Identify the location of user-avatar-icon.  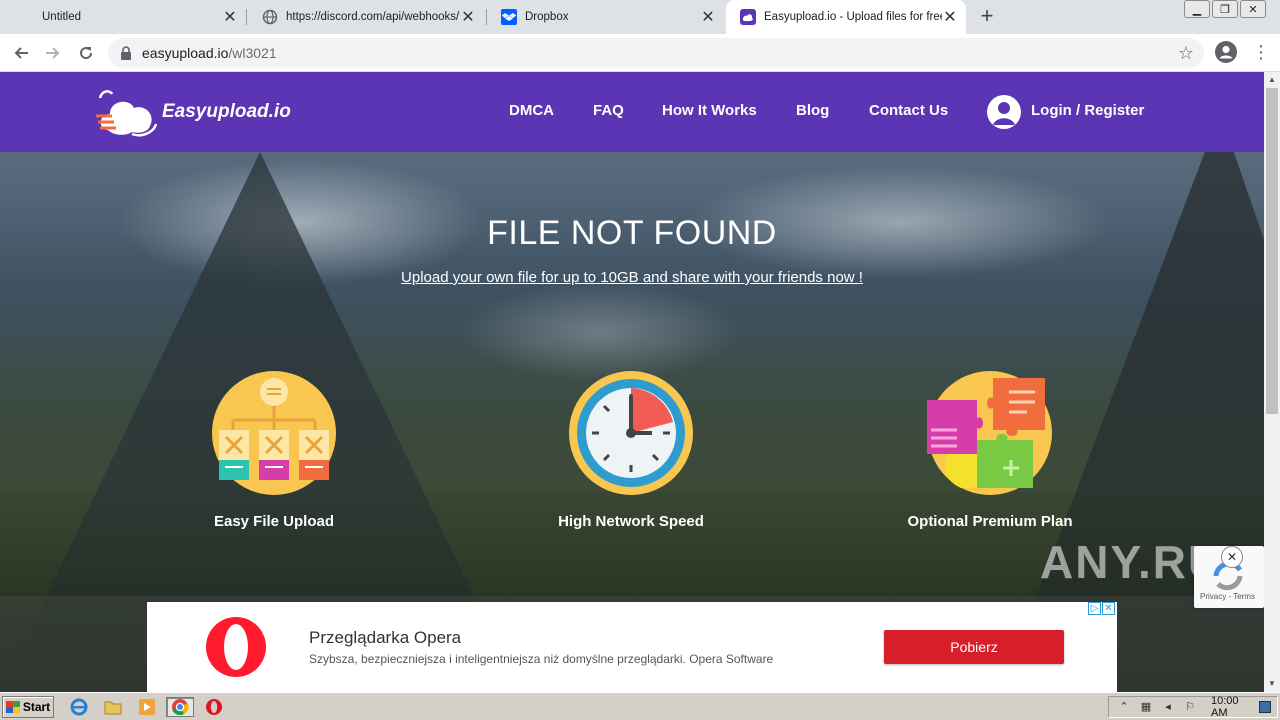
(1004, 112).